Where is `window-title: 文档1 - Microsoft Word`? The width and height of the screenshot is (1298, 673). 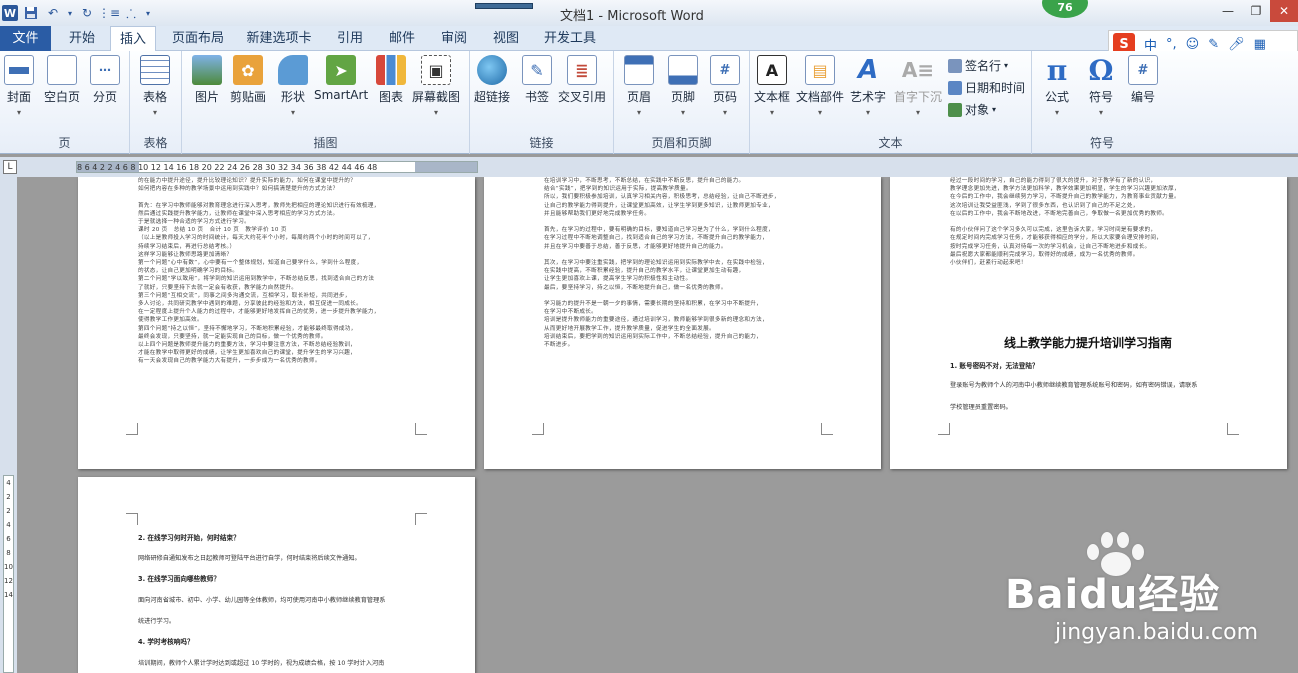
window-title: 文档1 - Microsoft Word is located at coordinates (632, 16).